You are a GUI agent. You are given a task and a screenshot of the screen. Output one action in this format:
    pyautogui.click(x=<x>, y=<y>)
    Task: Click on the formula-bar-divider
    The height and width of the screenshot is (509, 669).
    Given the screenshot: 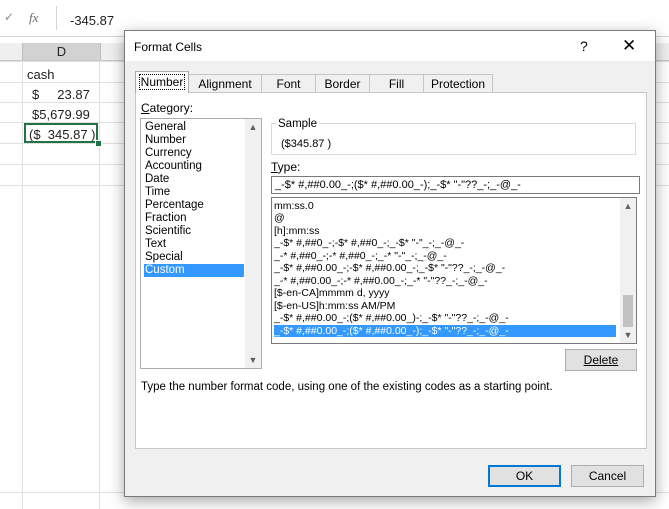 What is the action you would take?
    pyautogui.click(x=56, y=18)
    